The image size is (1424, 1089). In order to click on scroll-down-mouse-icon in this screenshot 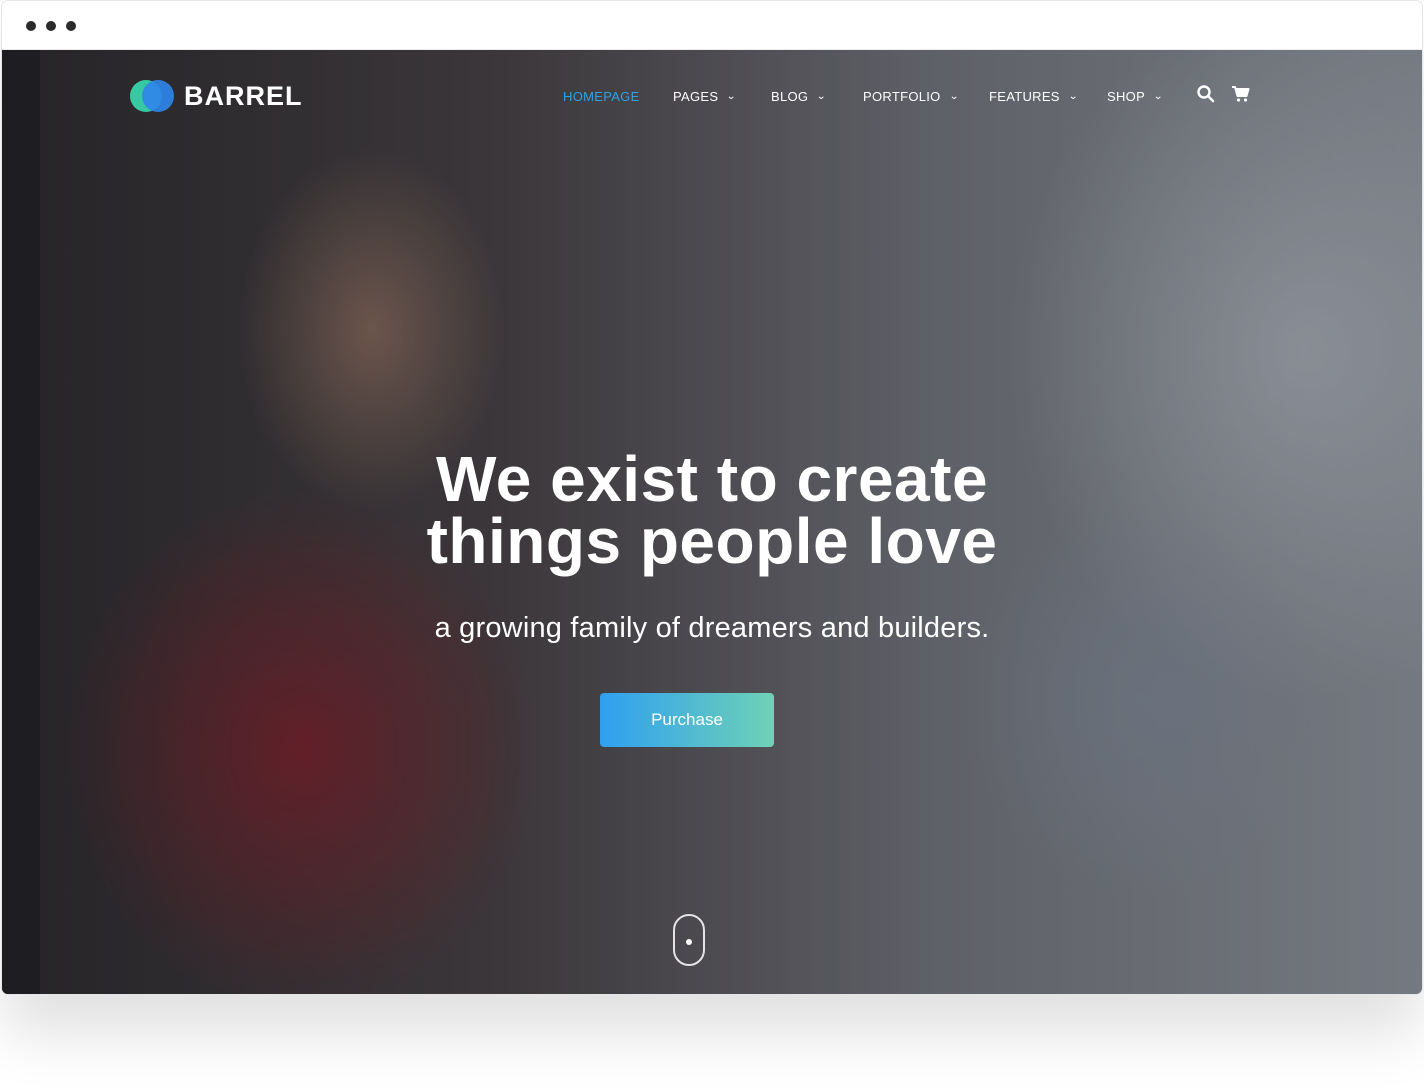, I will do `click(689, 940)`.